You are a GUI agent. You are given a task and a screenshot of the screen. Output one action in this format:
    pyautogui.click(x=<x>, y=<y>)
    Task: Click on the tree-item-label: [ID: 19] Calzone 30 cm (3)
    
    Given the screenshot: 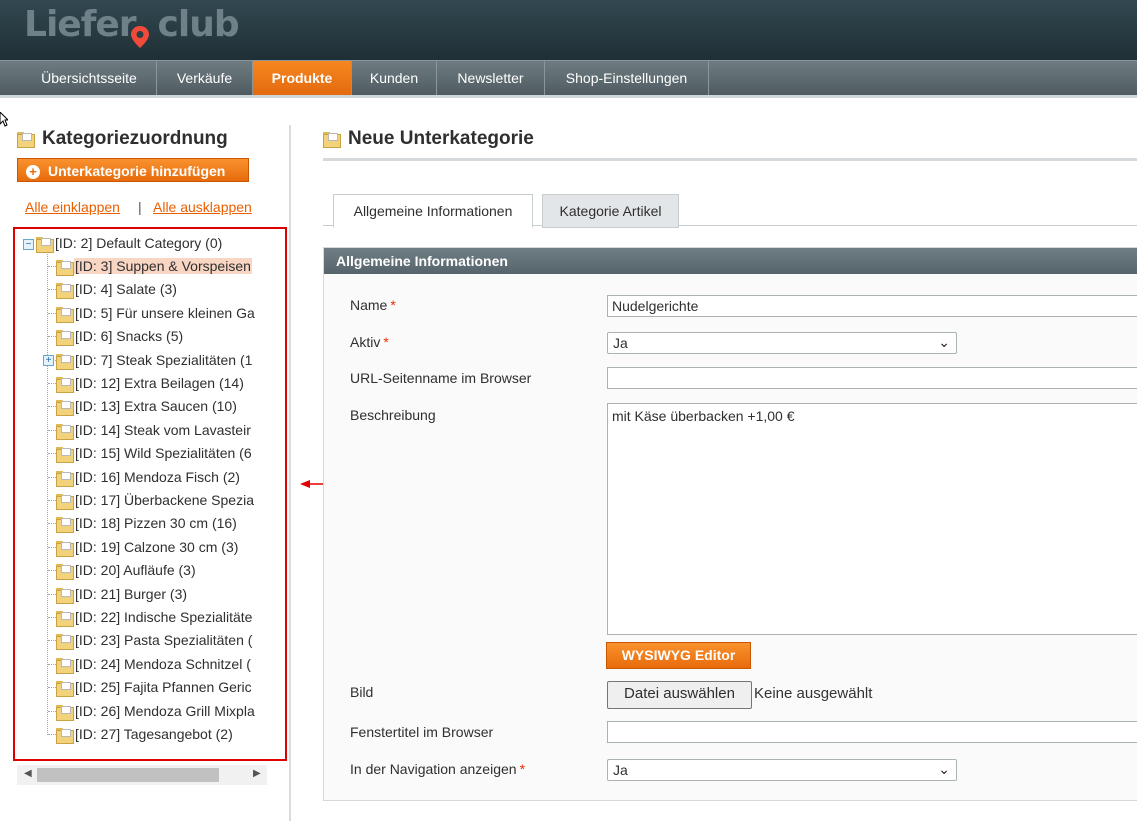 What is the action you would take?
    pyautogui.click(x=157, y=547)
    